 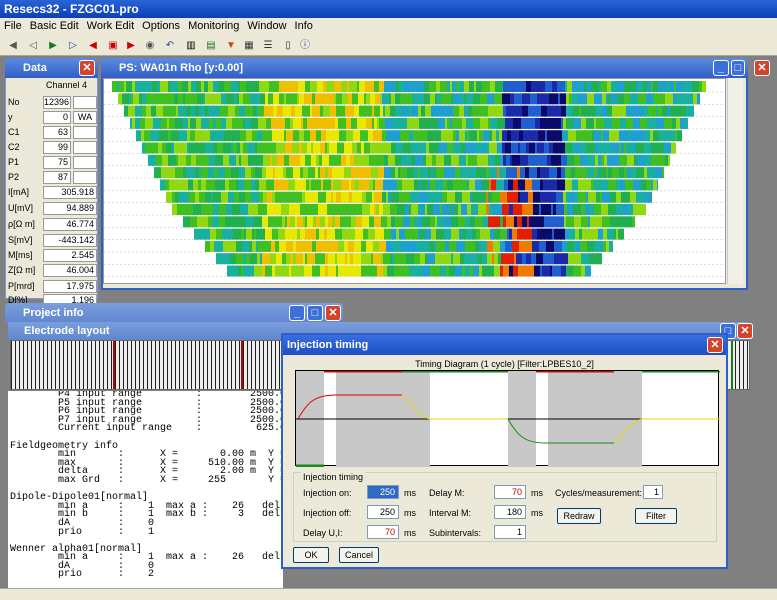 I want to click on subintervals-field: 1, so click(x=510, y=532).